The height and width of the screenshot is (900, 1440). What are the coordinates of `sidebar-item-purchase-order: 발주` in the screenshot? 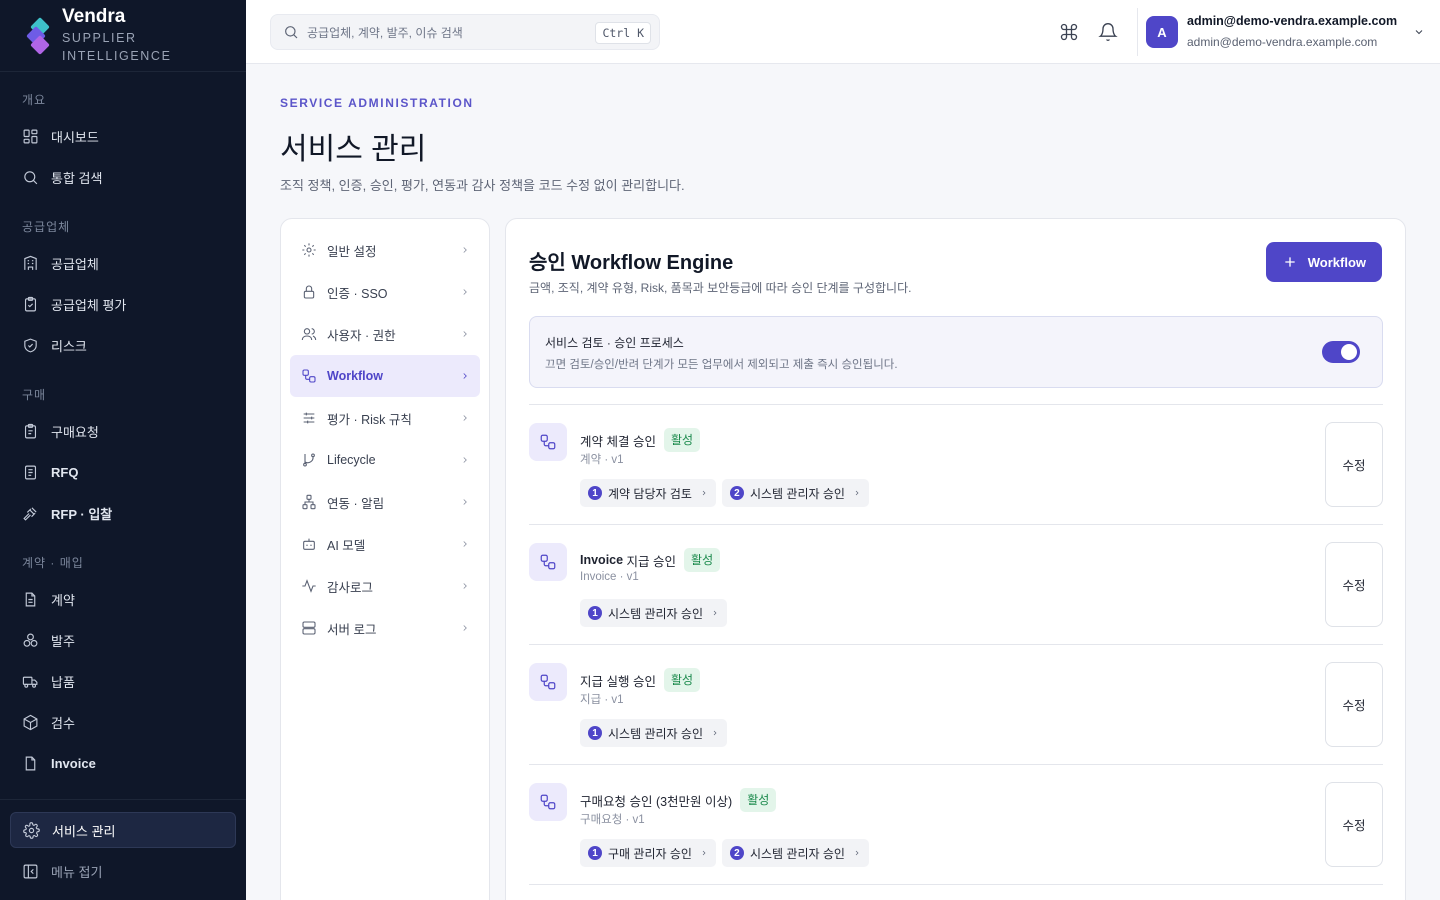 It's located at (123, 640).